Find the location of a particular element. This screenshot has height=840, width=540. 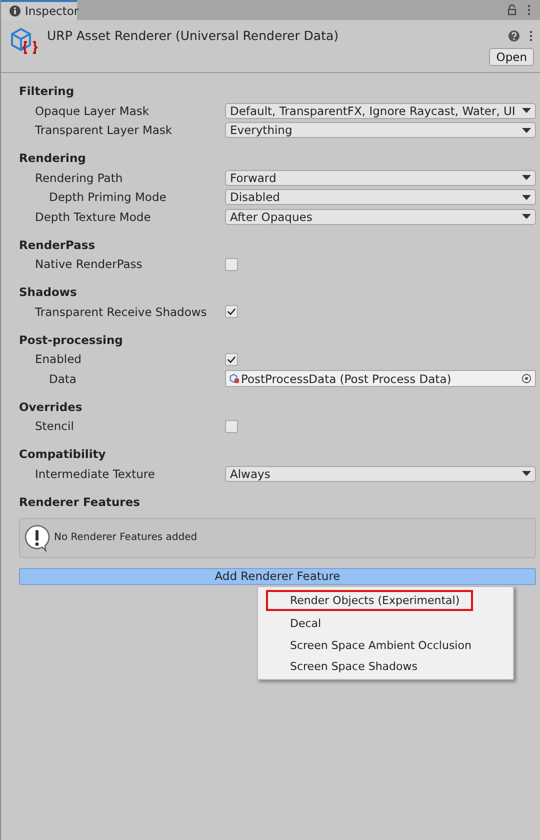

field-label: Rendering Path is located at coordinates (79, 177).